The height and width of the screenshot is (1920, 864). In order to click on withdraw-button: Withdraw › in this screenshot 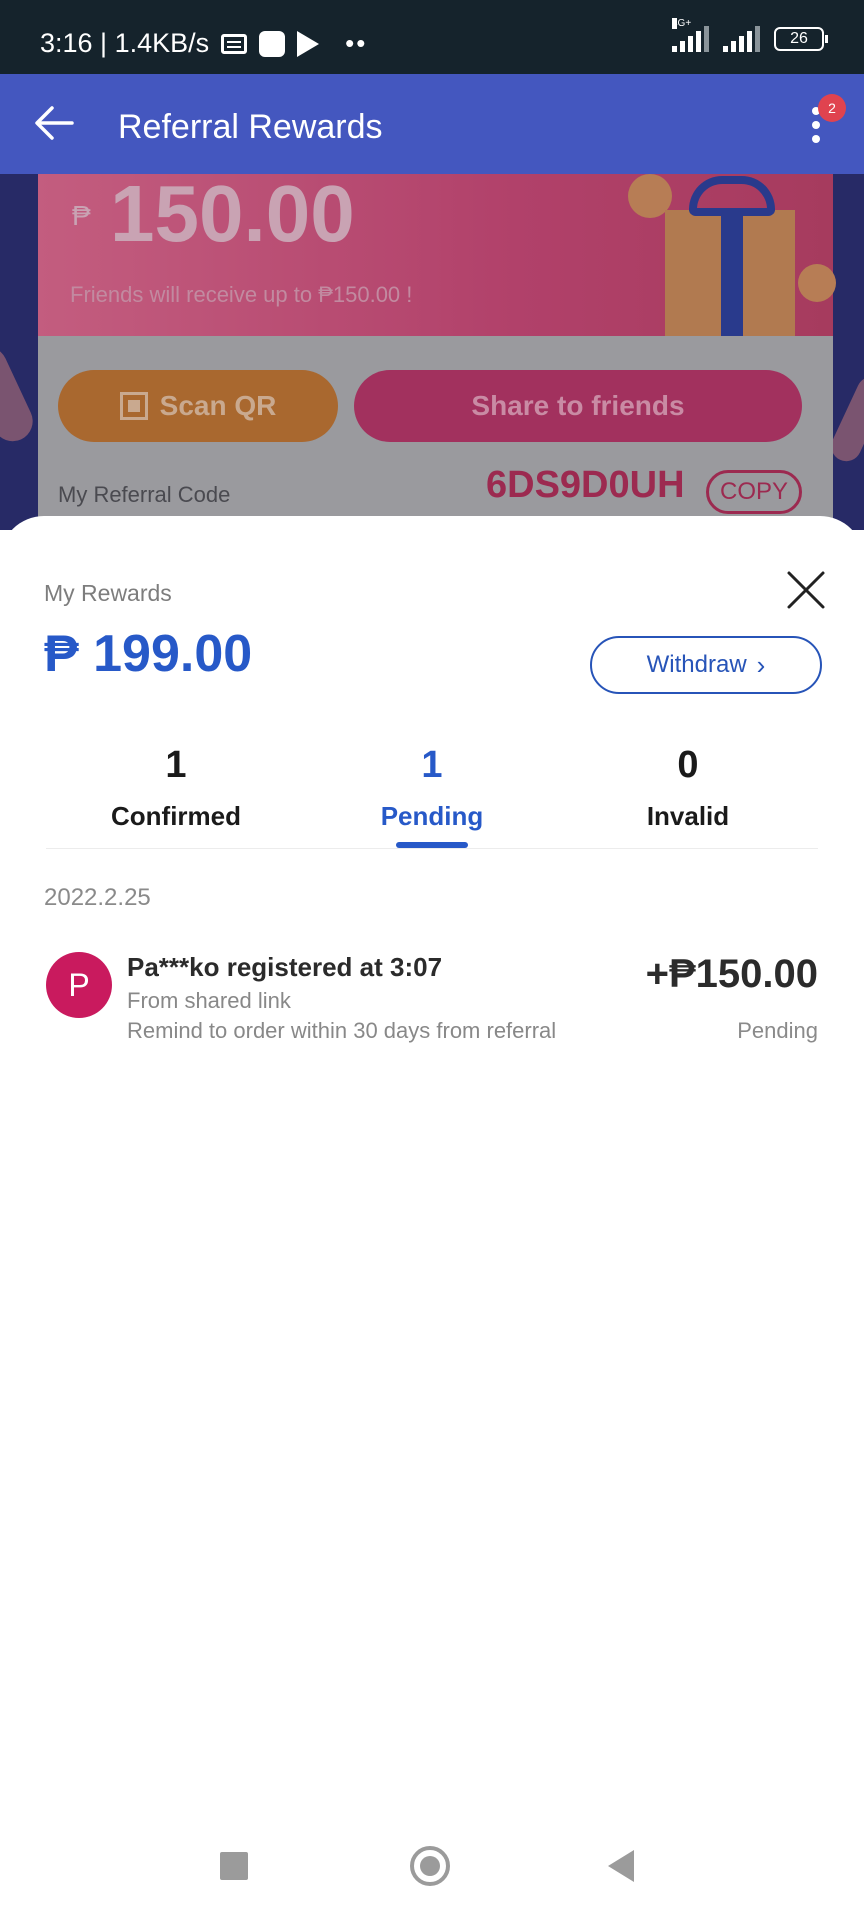, I will do `click(706, 665)`.